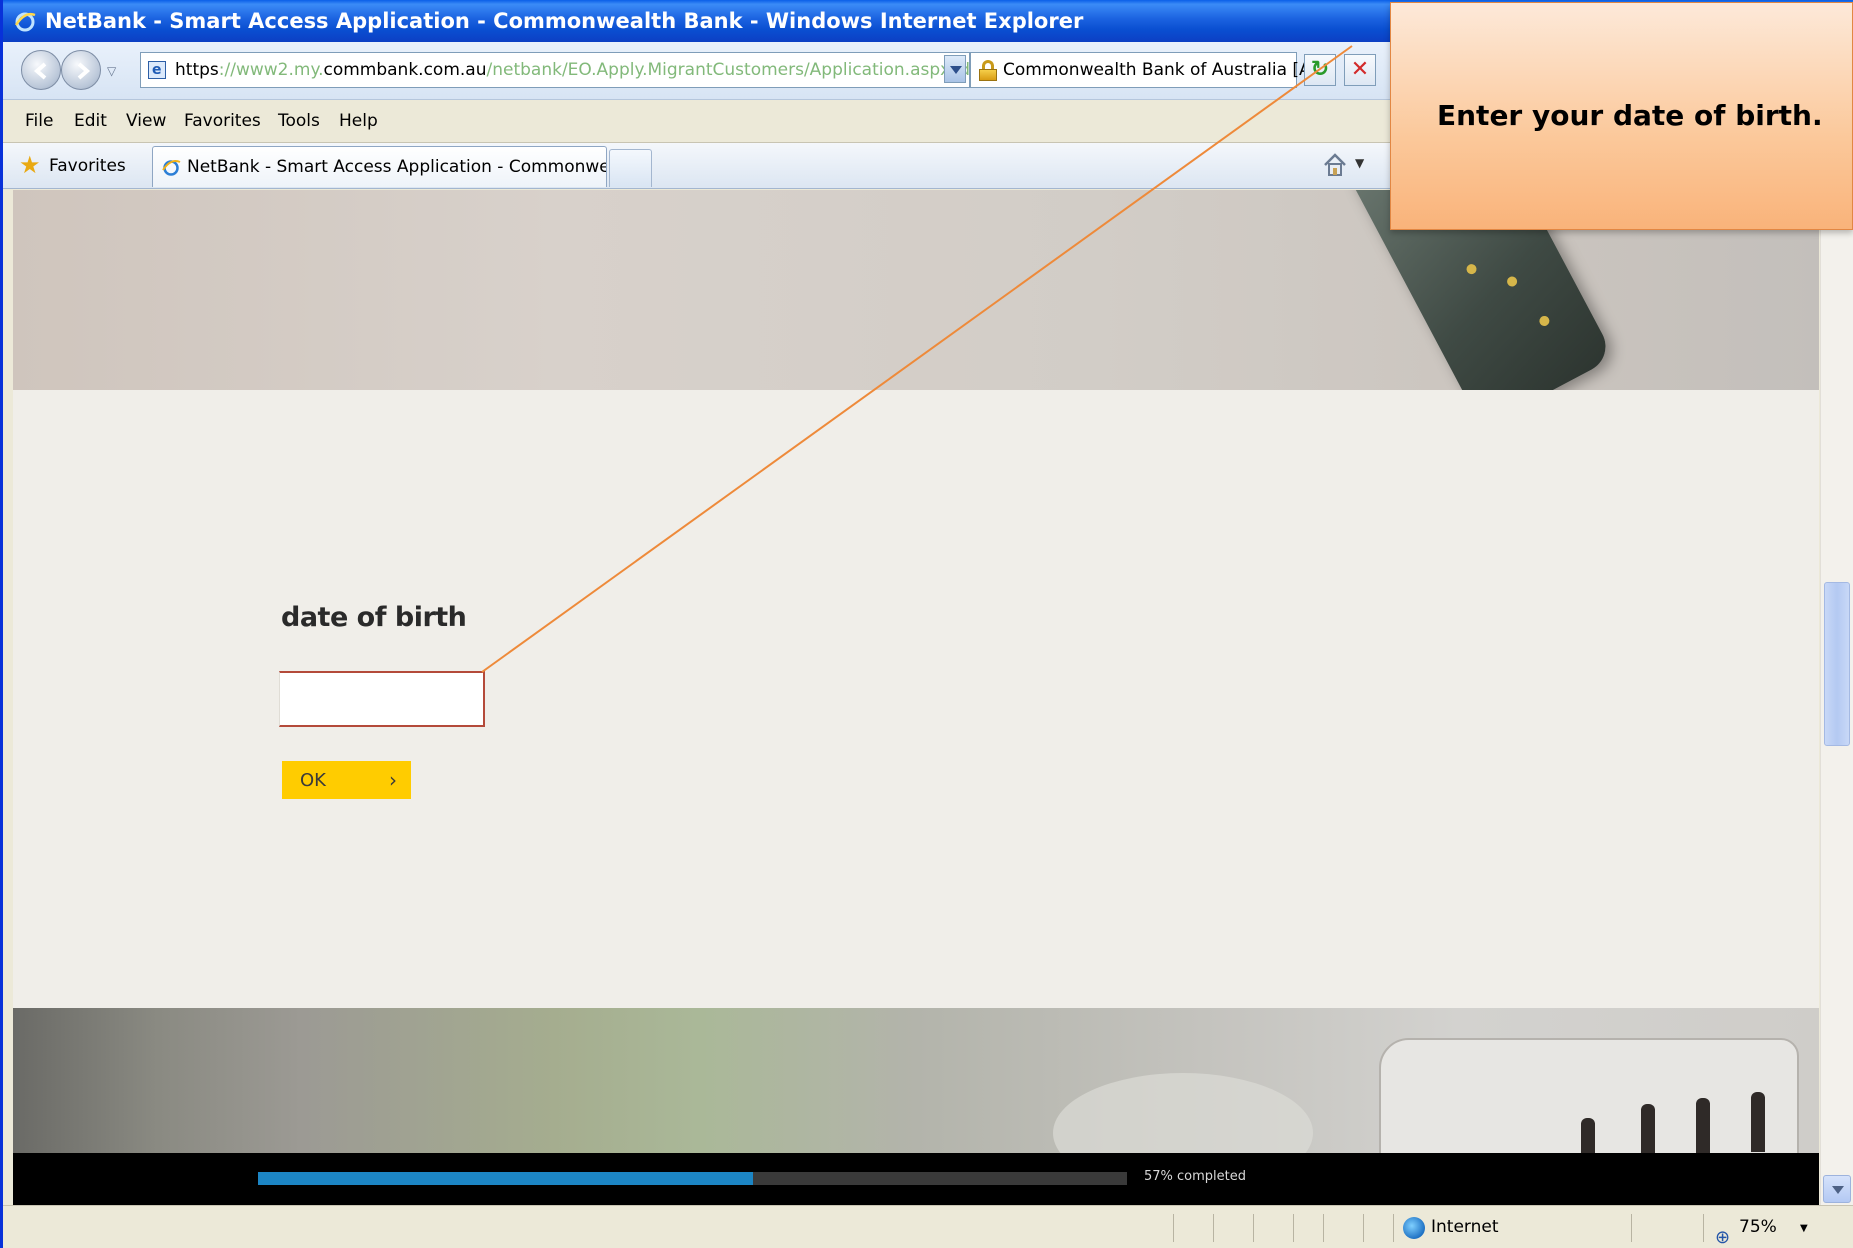  What do you see at coordinates (30, 165) in the screenshot?
I see `star-icon: ★` at bounding box center [30, 165].